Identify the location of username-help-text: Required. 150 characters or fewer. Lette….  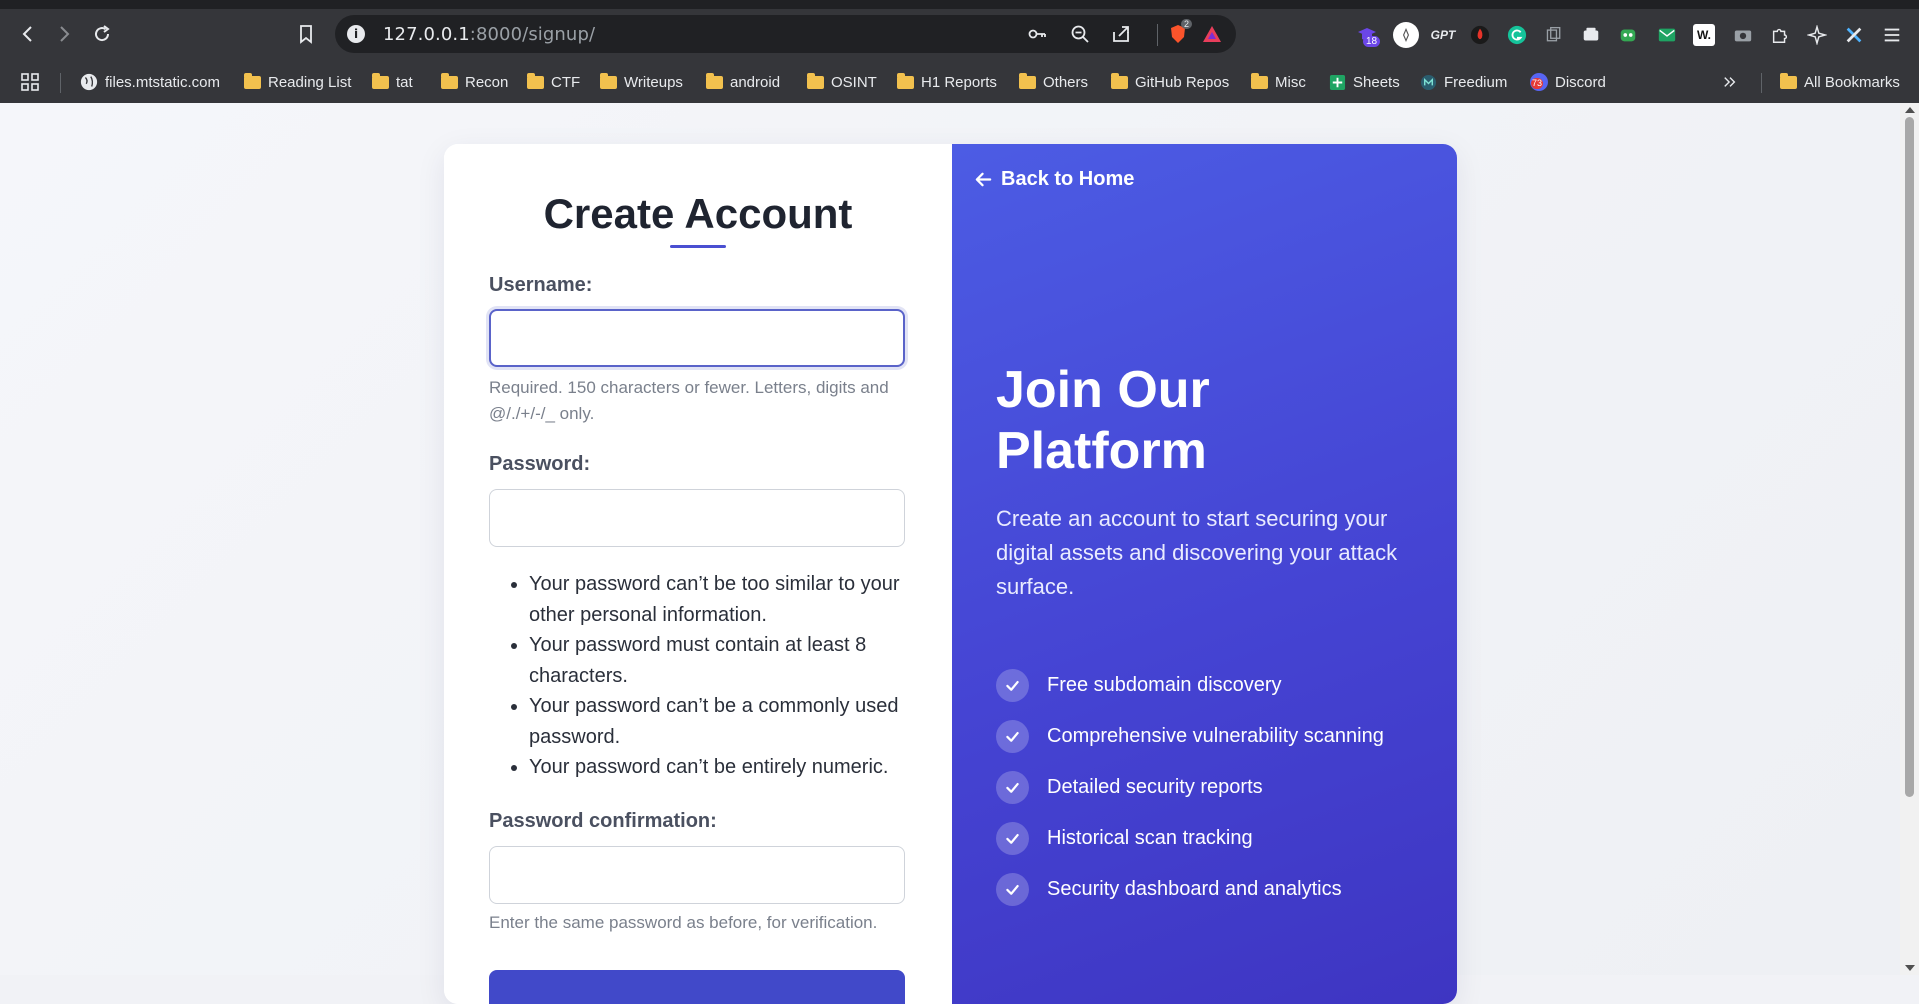
(689, 400).